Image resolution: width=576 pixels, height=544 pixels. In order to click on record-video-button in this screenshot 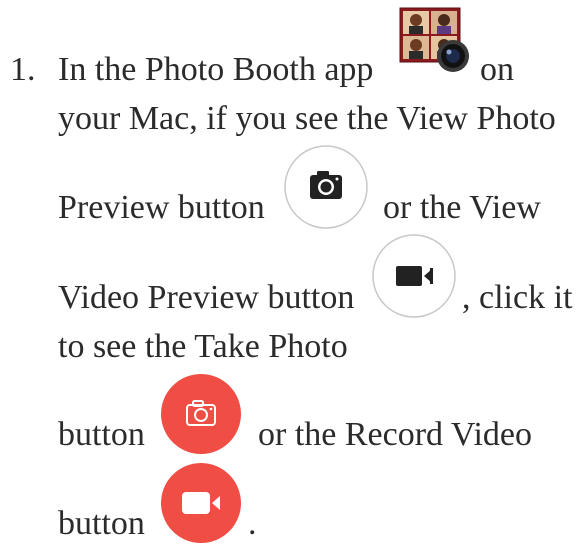, I will do `click(201, 503)`.